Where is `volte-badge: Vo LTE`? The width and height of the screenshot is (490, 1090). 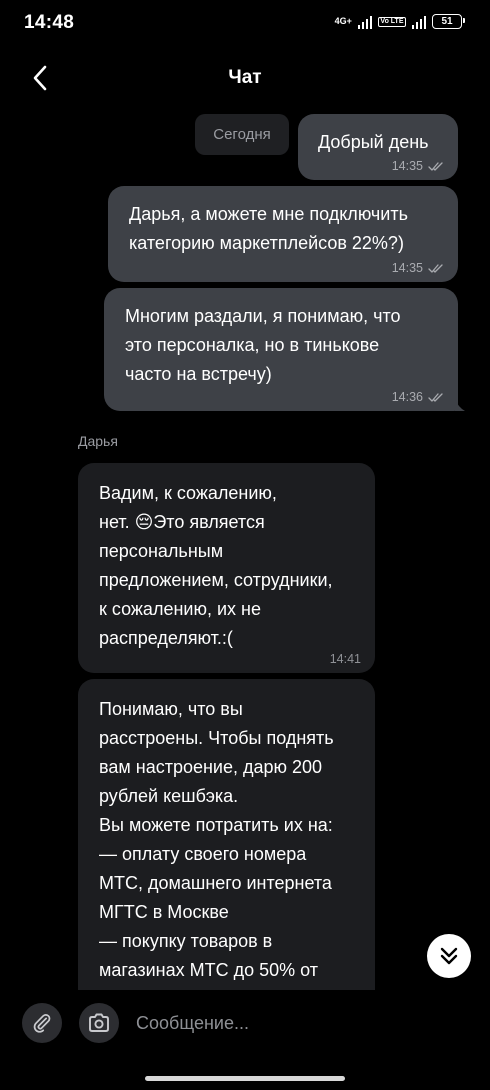 volte-badge: Vo LTE is located at coordinates (392, 21).